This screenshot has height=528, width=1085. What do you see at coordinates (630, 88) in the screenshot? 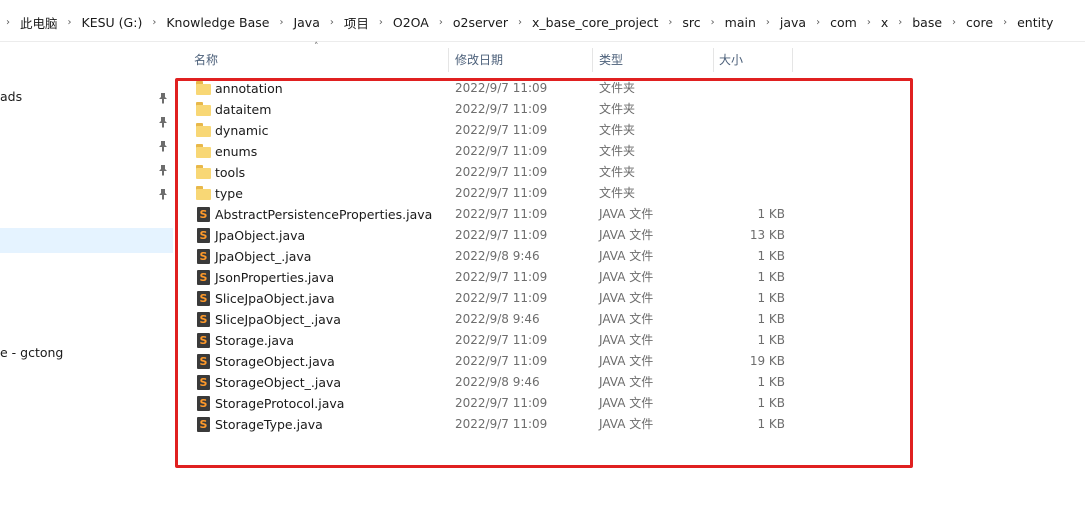
I see `file-row: annotation 2022/9/7 11:09 文件夹` at bounding box center [630, 88].